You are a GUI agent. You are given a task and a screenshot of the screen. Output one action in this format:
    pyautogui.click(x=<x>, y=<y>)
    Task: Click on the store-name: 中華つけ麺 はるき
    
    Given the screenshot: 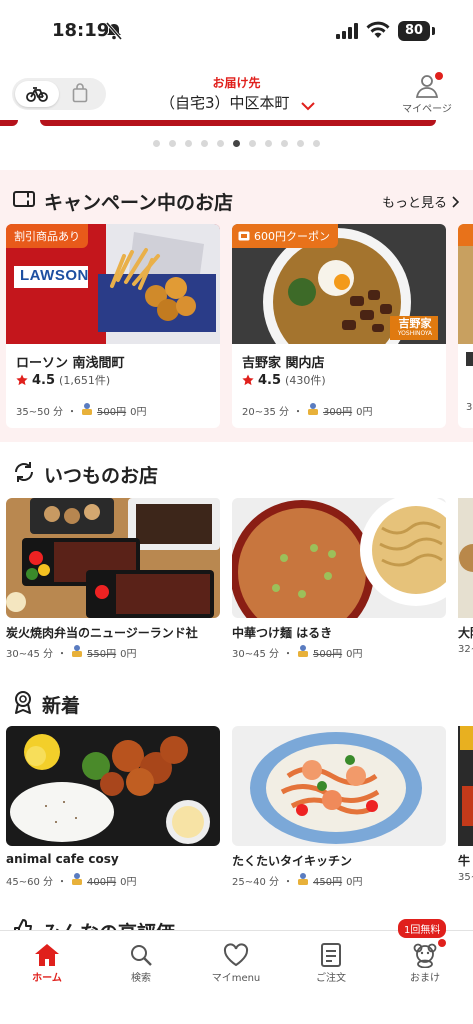 What is the action you would take?
    pyautogui.click(x=282, y=632)
    